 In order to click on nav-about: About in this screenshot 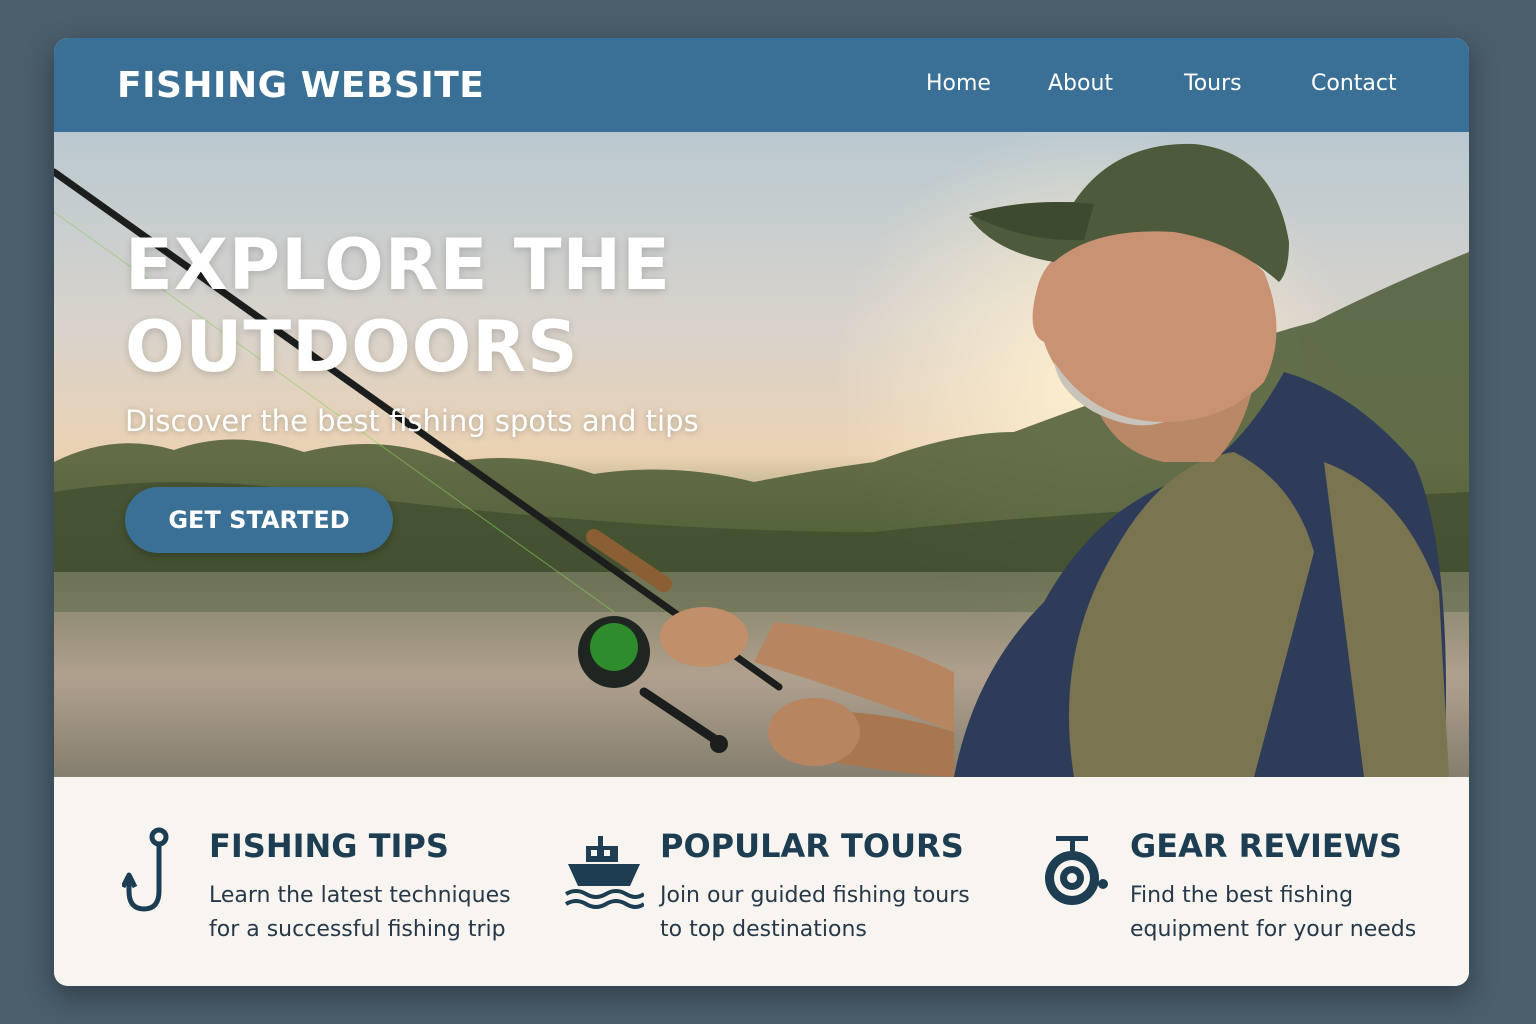, I will do `click(1080, 83)`.